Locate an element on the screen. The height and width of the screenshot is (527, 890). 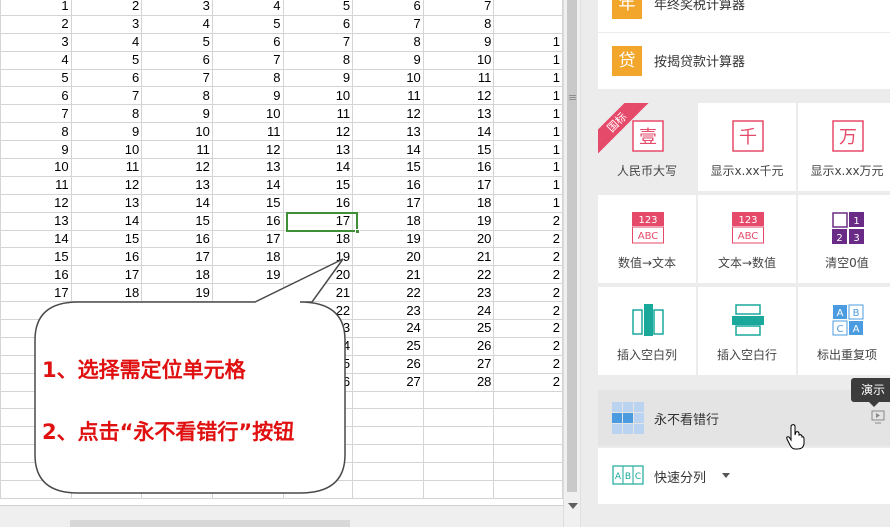
never-misread-row-icon is located at coordinates (628, 418).